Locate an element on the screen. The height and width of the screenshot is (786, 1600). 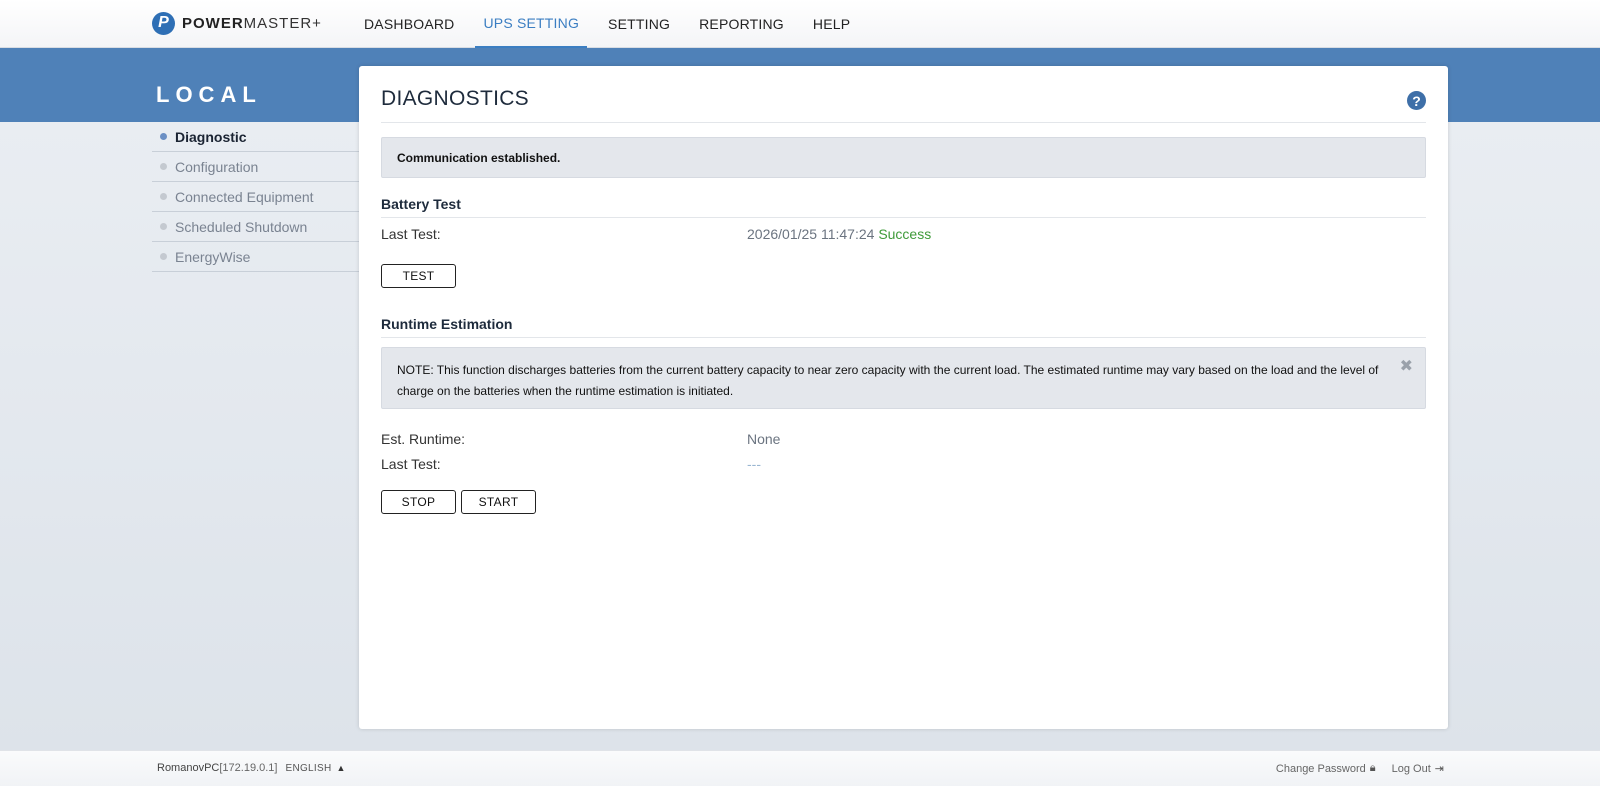
host-name: RomanovPC is located at coordinates (188, 768).